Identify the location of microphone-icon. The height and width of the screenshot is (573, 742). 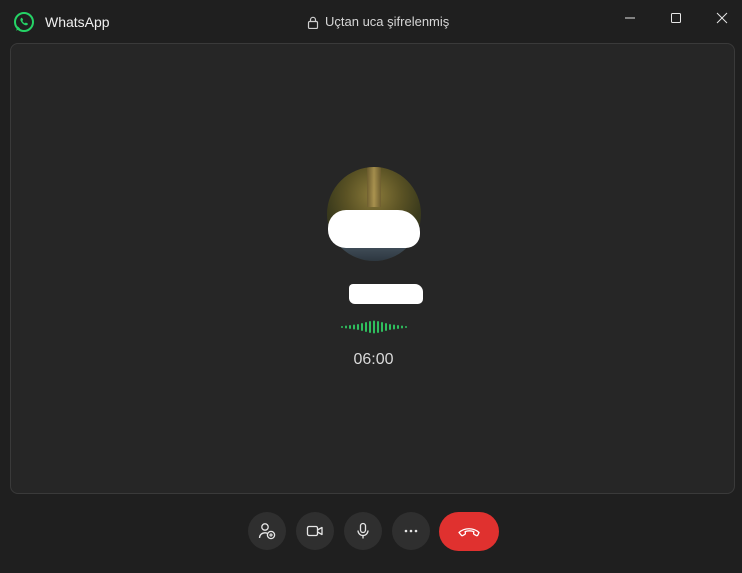
(363, 530).